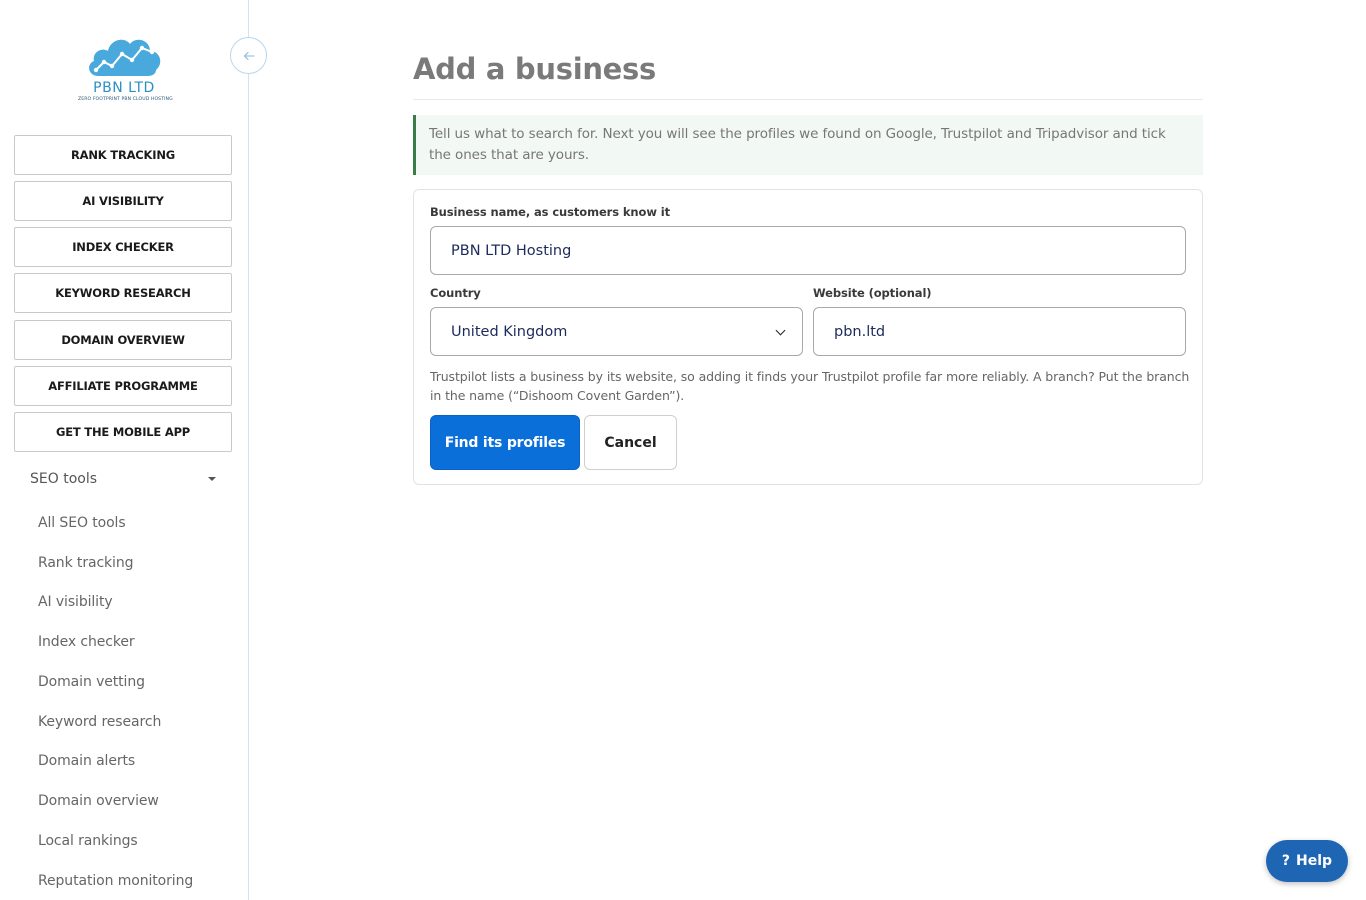 This screenshot has height=900, width=1366. I want to click on cloud-chart-logo-icon, so click(125, 57).